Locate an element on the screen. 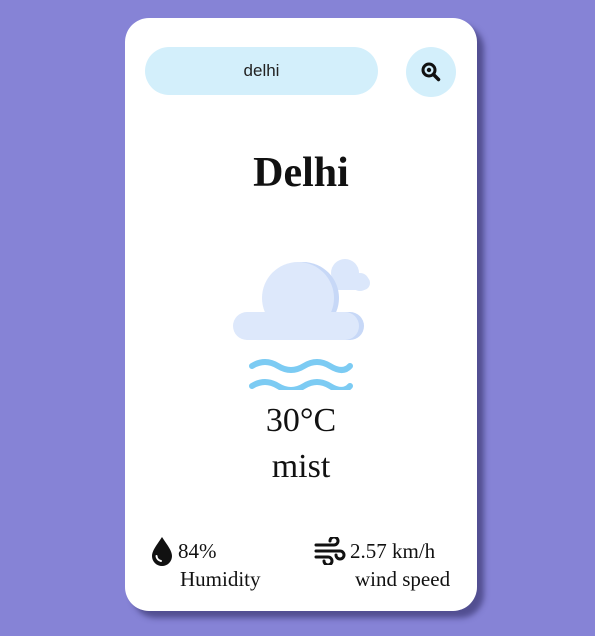 Image resolution: width=595 pixels, height=636 pixels. weather-description: mist is located at coordinates (301, 466).